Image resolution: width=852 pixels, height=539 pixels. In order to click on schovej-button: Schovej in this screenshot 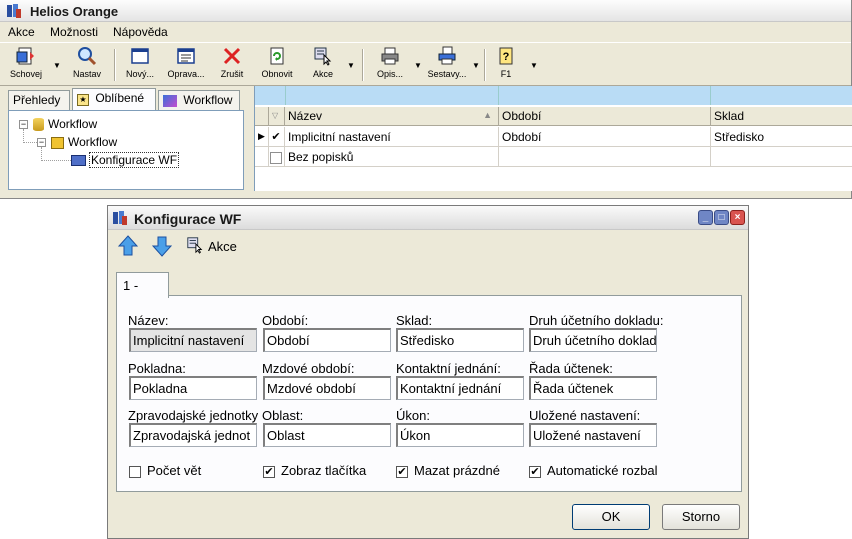, I will do `click(26, 65)`.